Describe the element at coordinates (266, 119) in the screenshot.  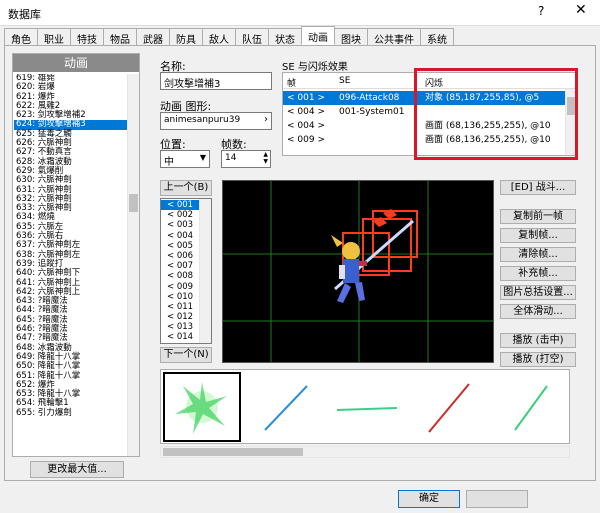
I see `chevron-right-icon: ›` at that location.